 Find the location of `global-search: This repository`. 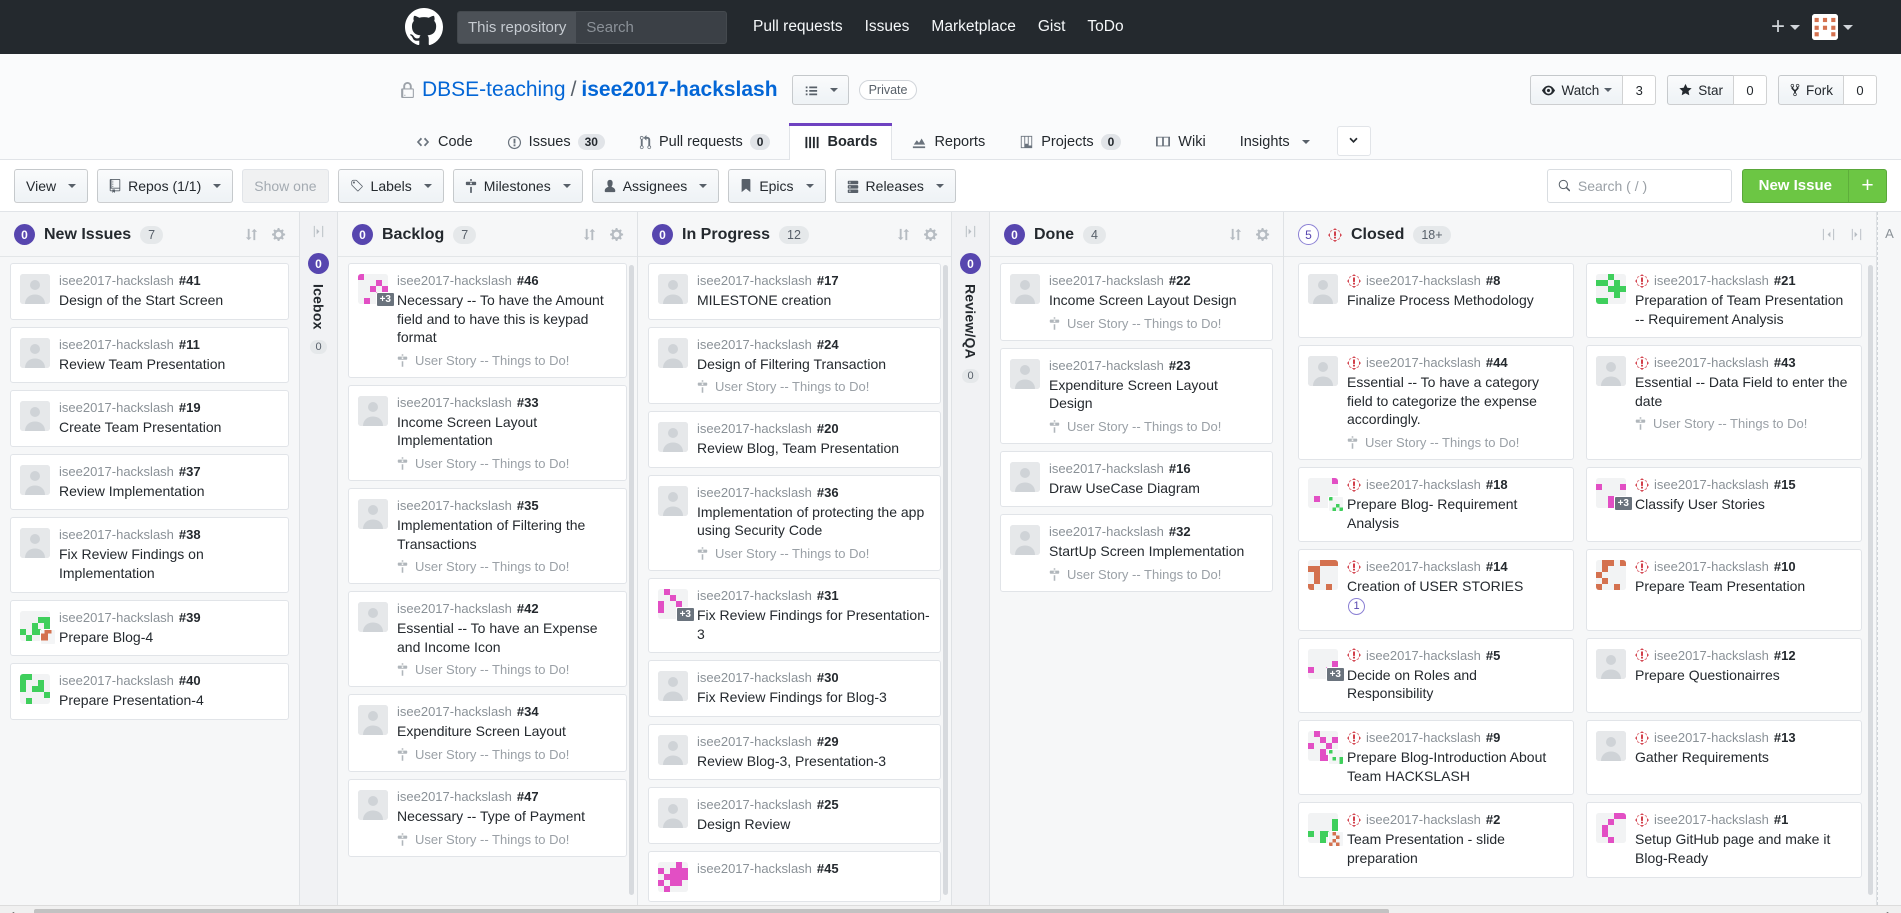

global-search: This repository is located at coordinates (592, 27).